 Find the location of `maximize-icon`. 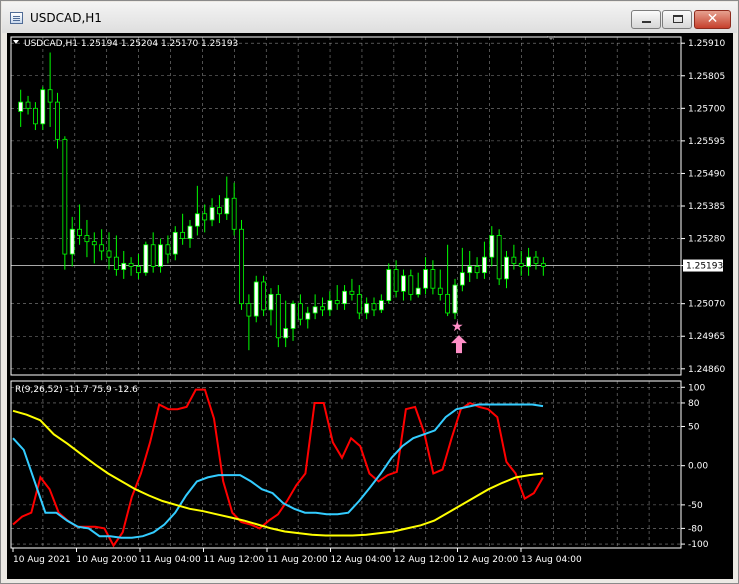

maximize-icon is located at coordinates (678, 19).